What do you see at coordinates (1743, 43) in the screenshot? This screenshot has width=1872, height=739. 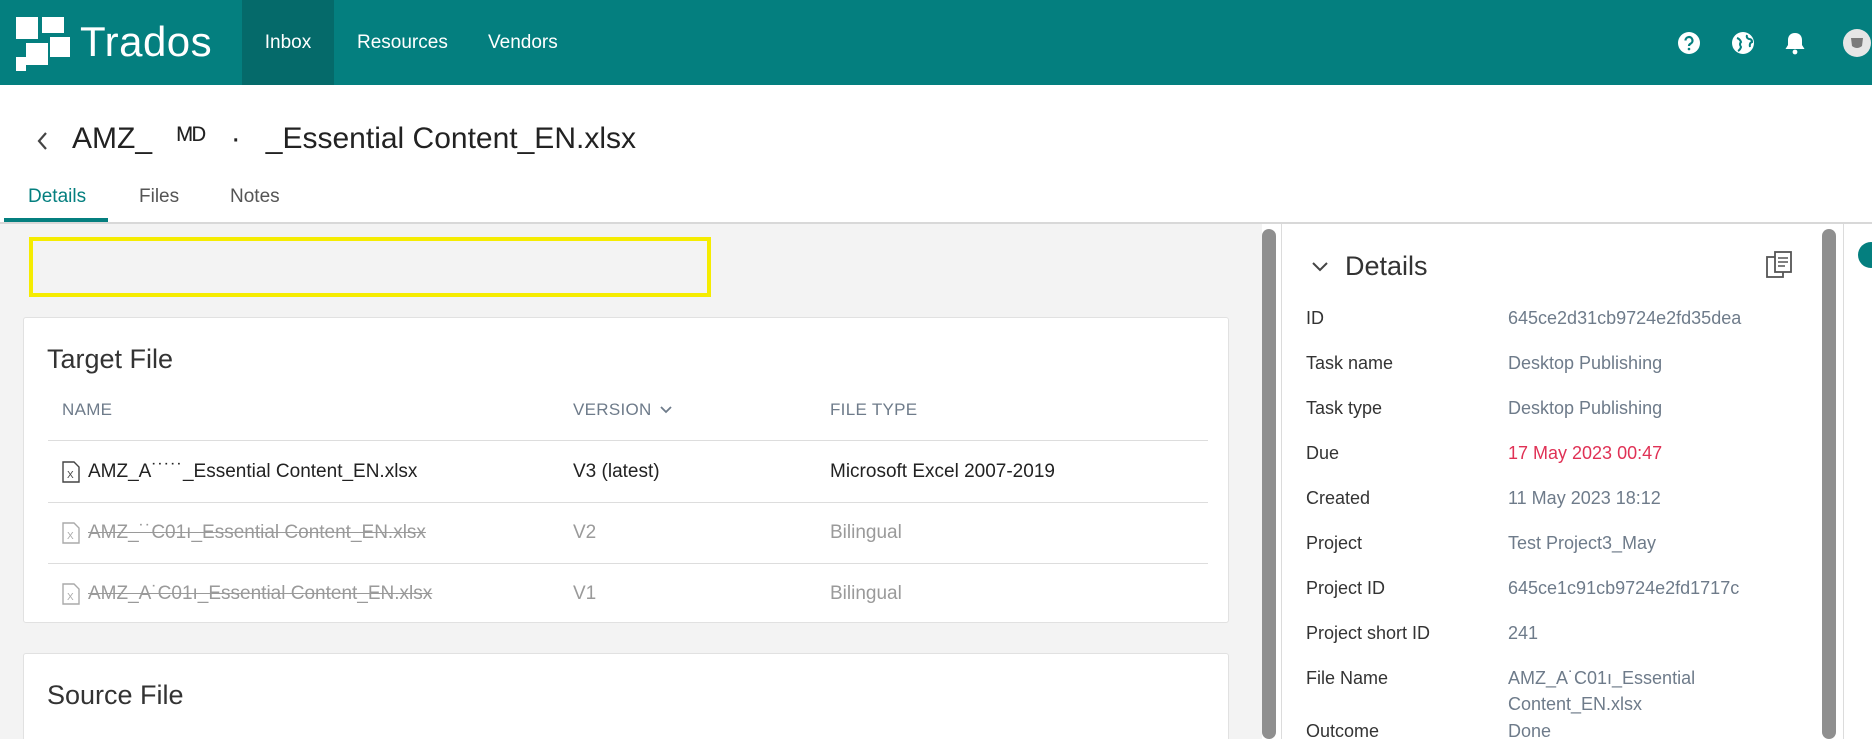 I see `globe-icon` at bounding box center [1743, 43].